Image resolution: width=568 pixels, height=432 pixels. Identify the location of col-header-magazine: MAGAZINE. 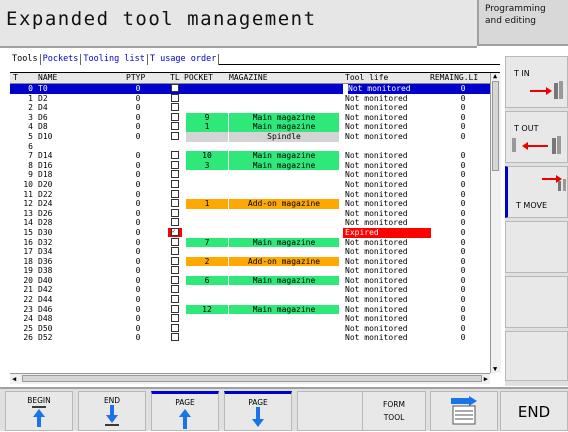
(248, 78).